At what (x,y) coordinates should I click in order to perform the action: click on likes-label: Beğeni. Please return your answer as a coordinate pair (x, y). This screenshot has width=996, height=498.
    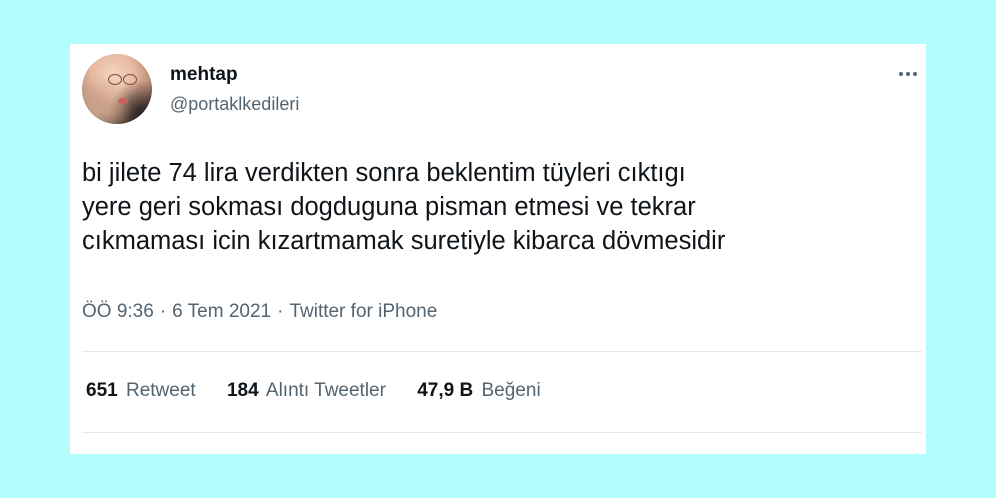
    Looking at the image, I should click on (511, 390).